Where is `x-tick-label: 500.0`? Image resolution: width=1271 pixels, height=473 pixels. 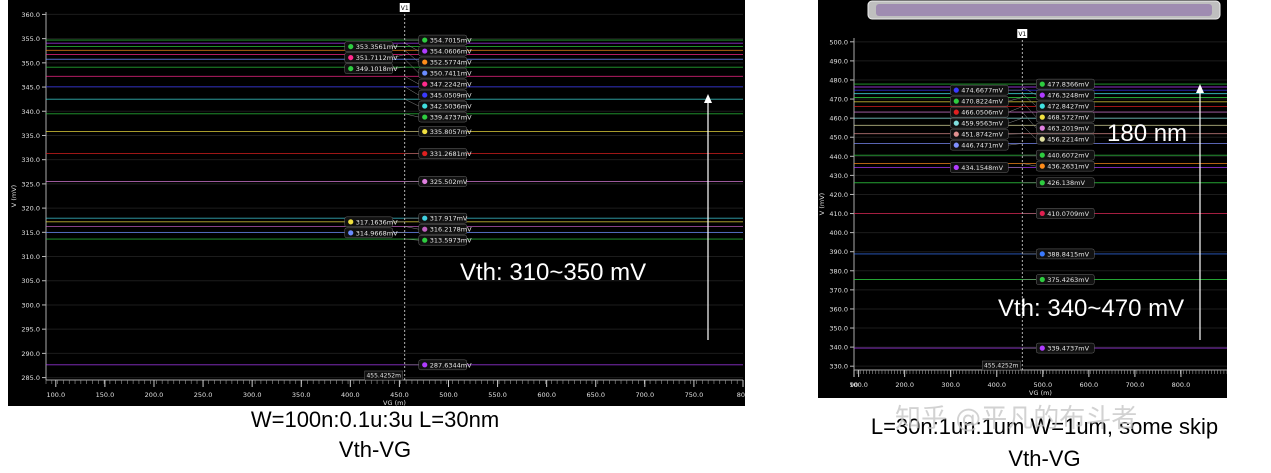
x-tick-label: 500.0 is located at coordinates (1042, 385).